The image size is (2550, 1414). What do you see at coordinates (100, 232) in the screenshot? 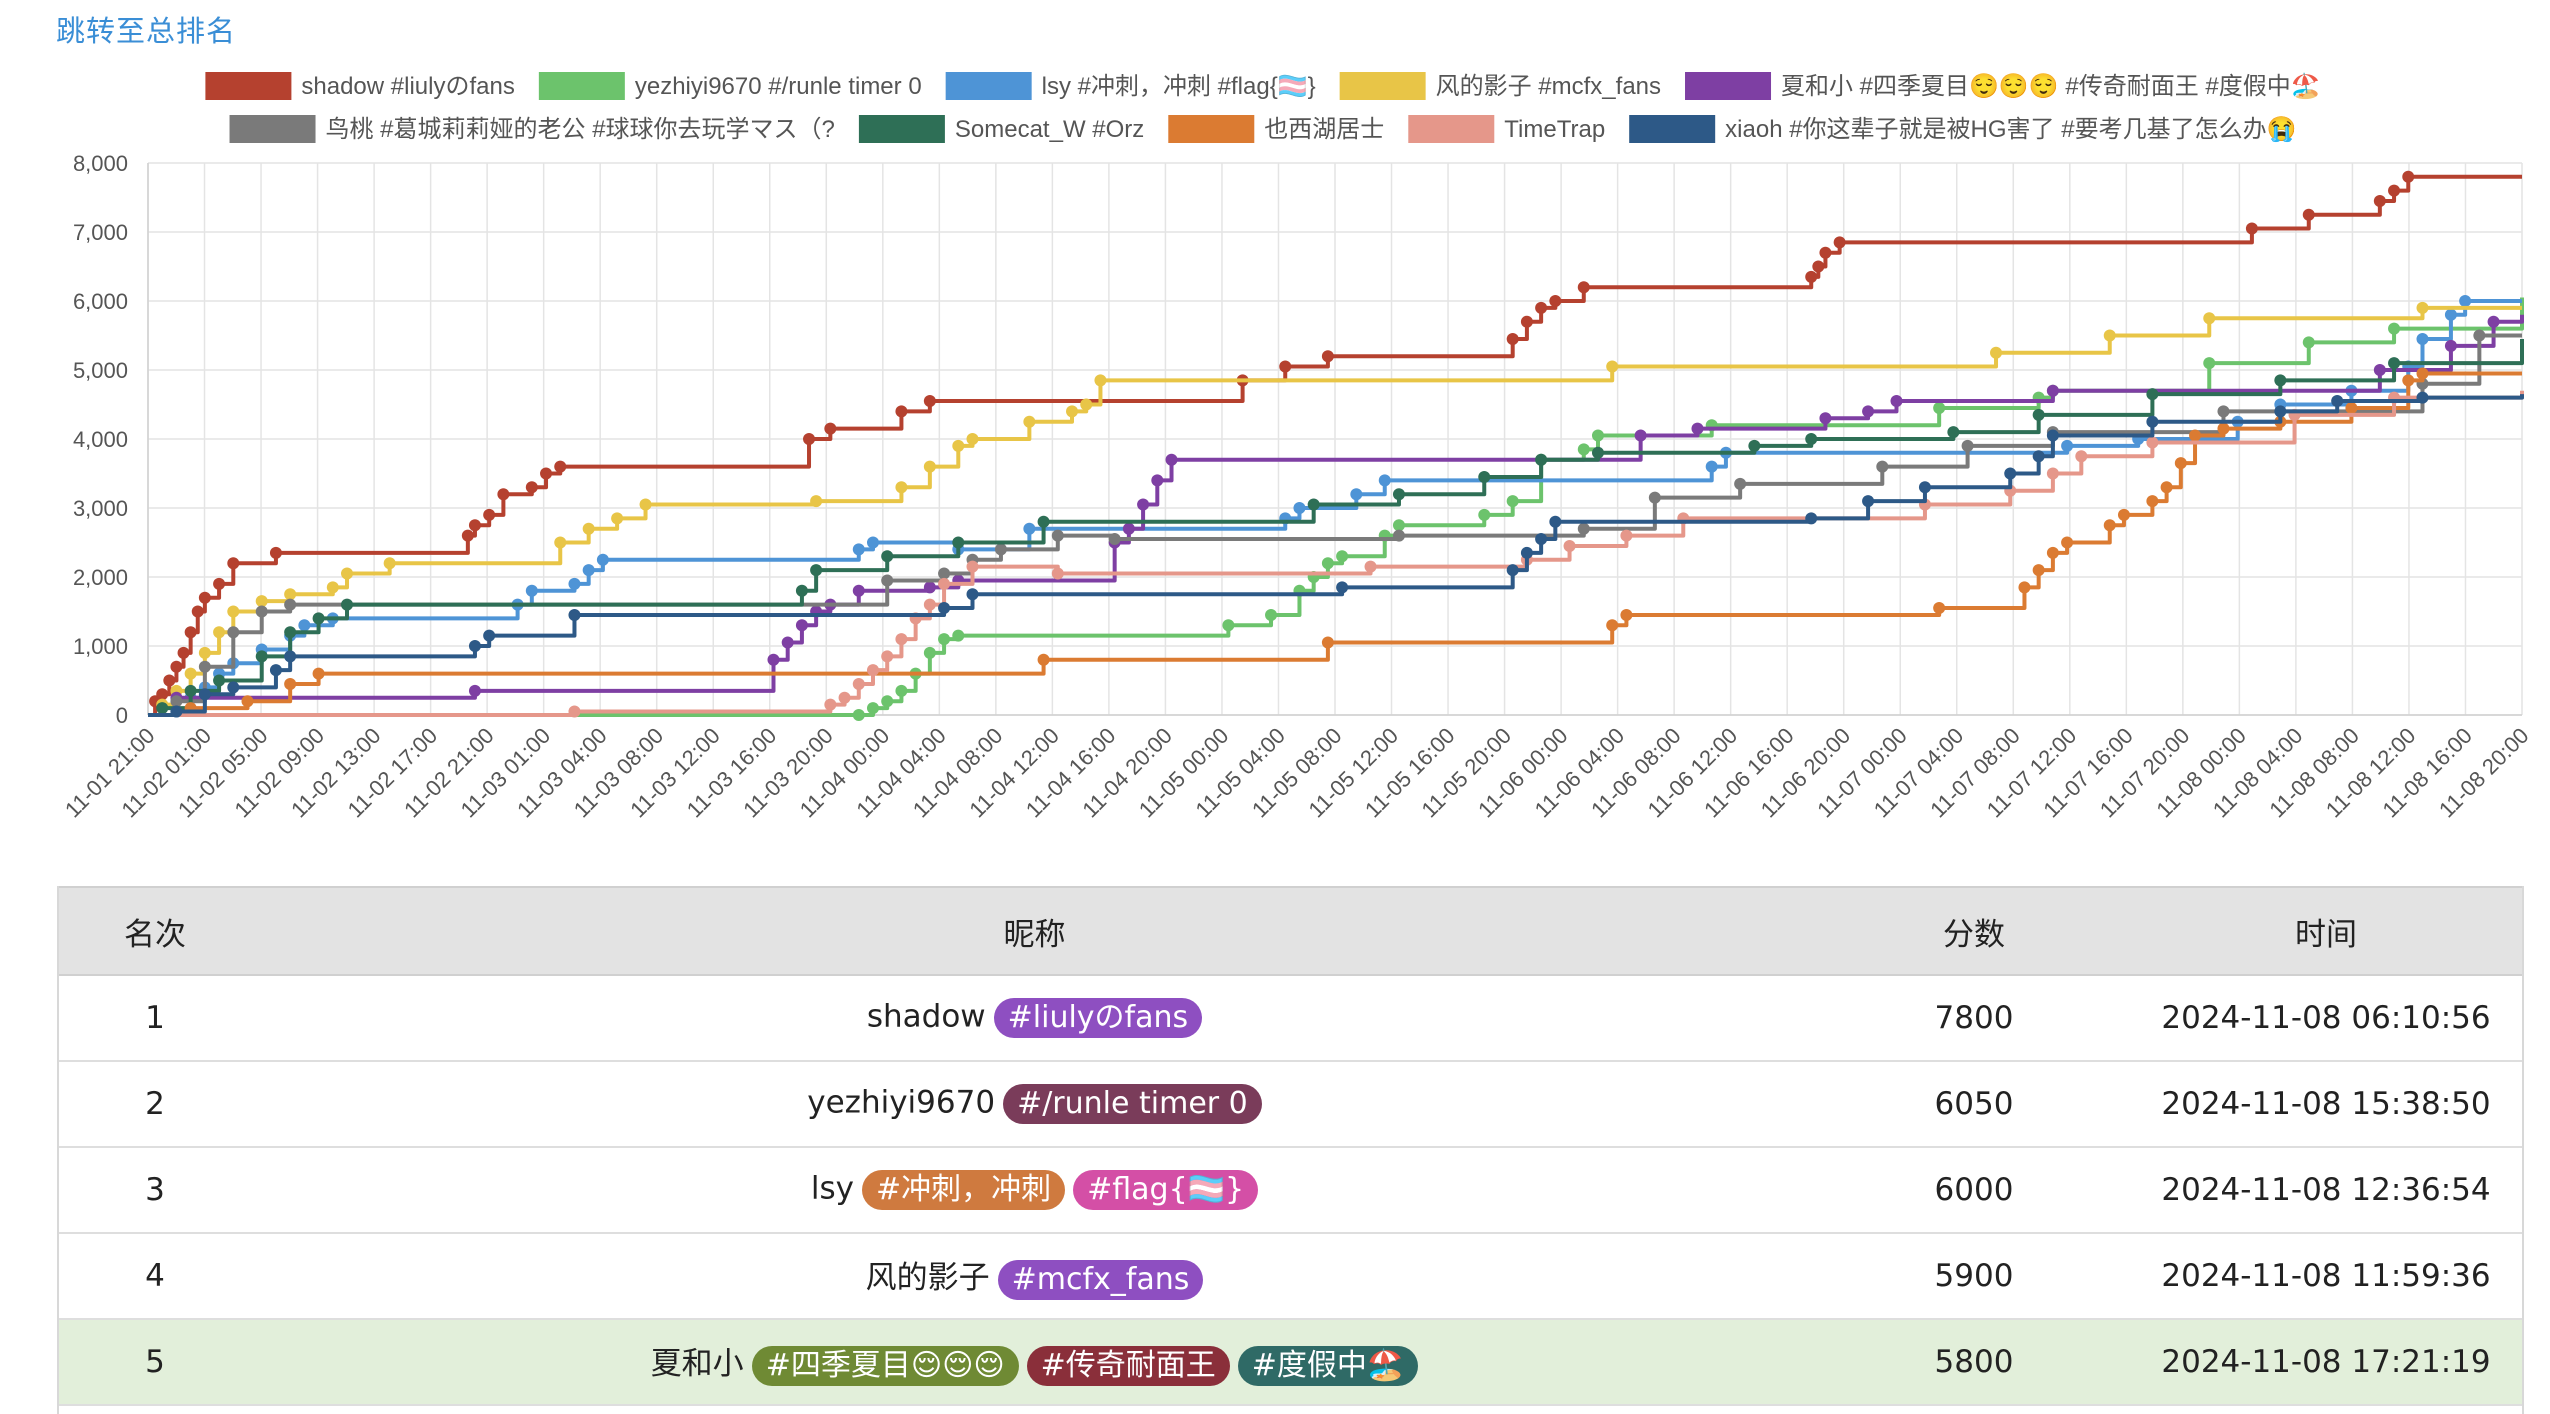
I see `y-tick-label-7: 7,000` at bounding box center [100, 232].